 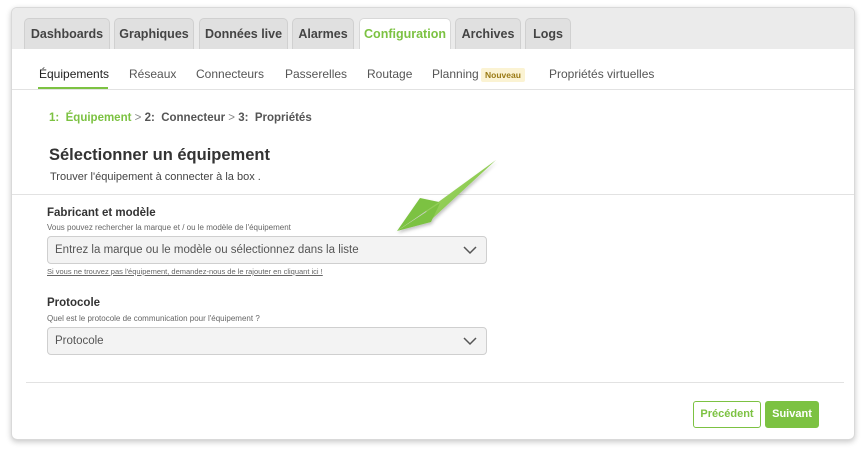 What do you see at coordinates (79, 341) in the screenshot?
I see `protocol-value: Protocole` at bounding box center [79, 341].